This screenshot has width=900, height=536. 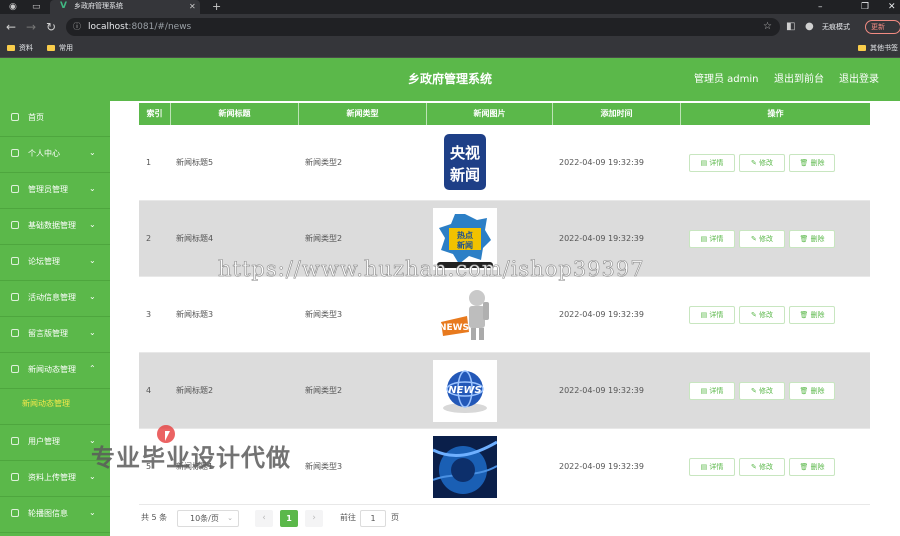 I want to click on sidebar-item-admins: 管理员管理 ⌄, so click(x=55, y=191).